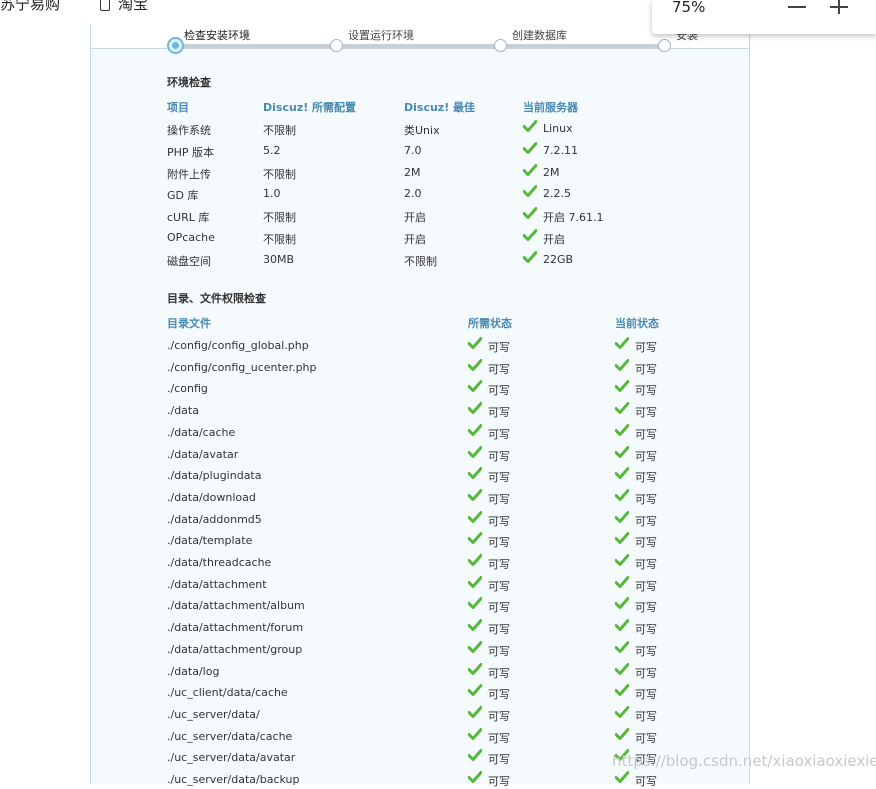 This screenshot has height=789, width=876. I want to click on env-current: Linux, so click(558, 128).